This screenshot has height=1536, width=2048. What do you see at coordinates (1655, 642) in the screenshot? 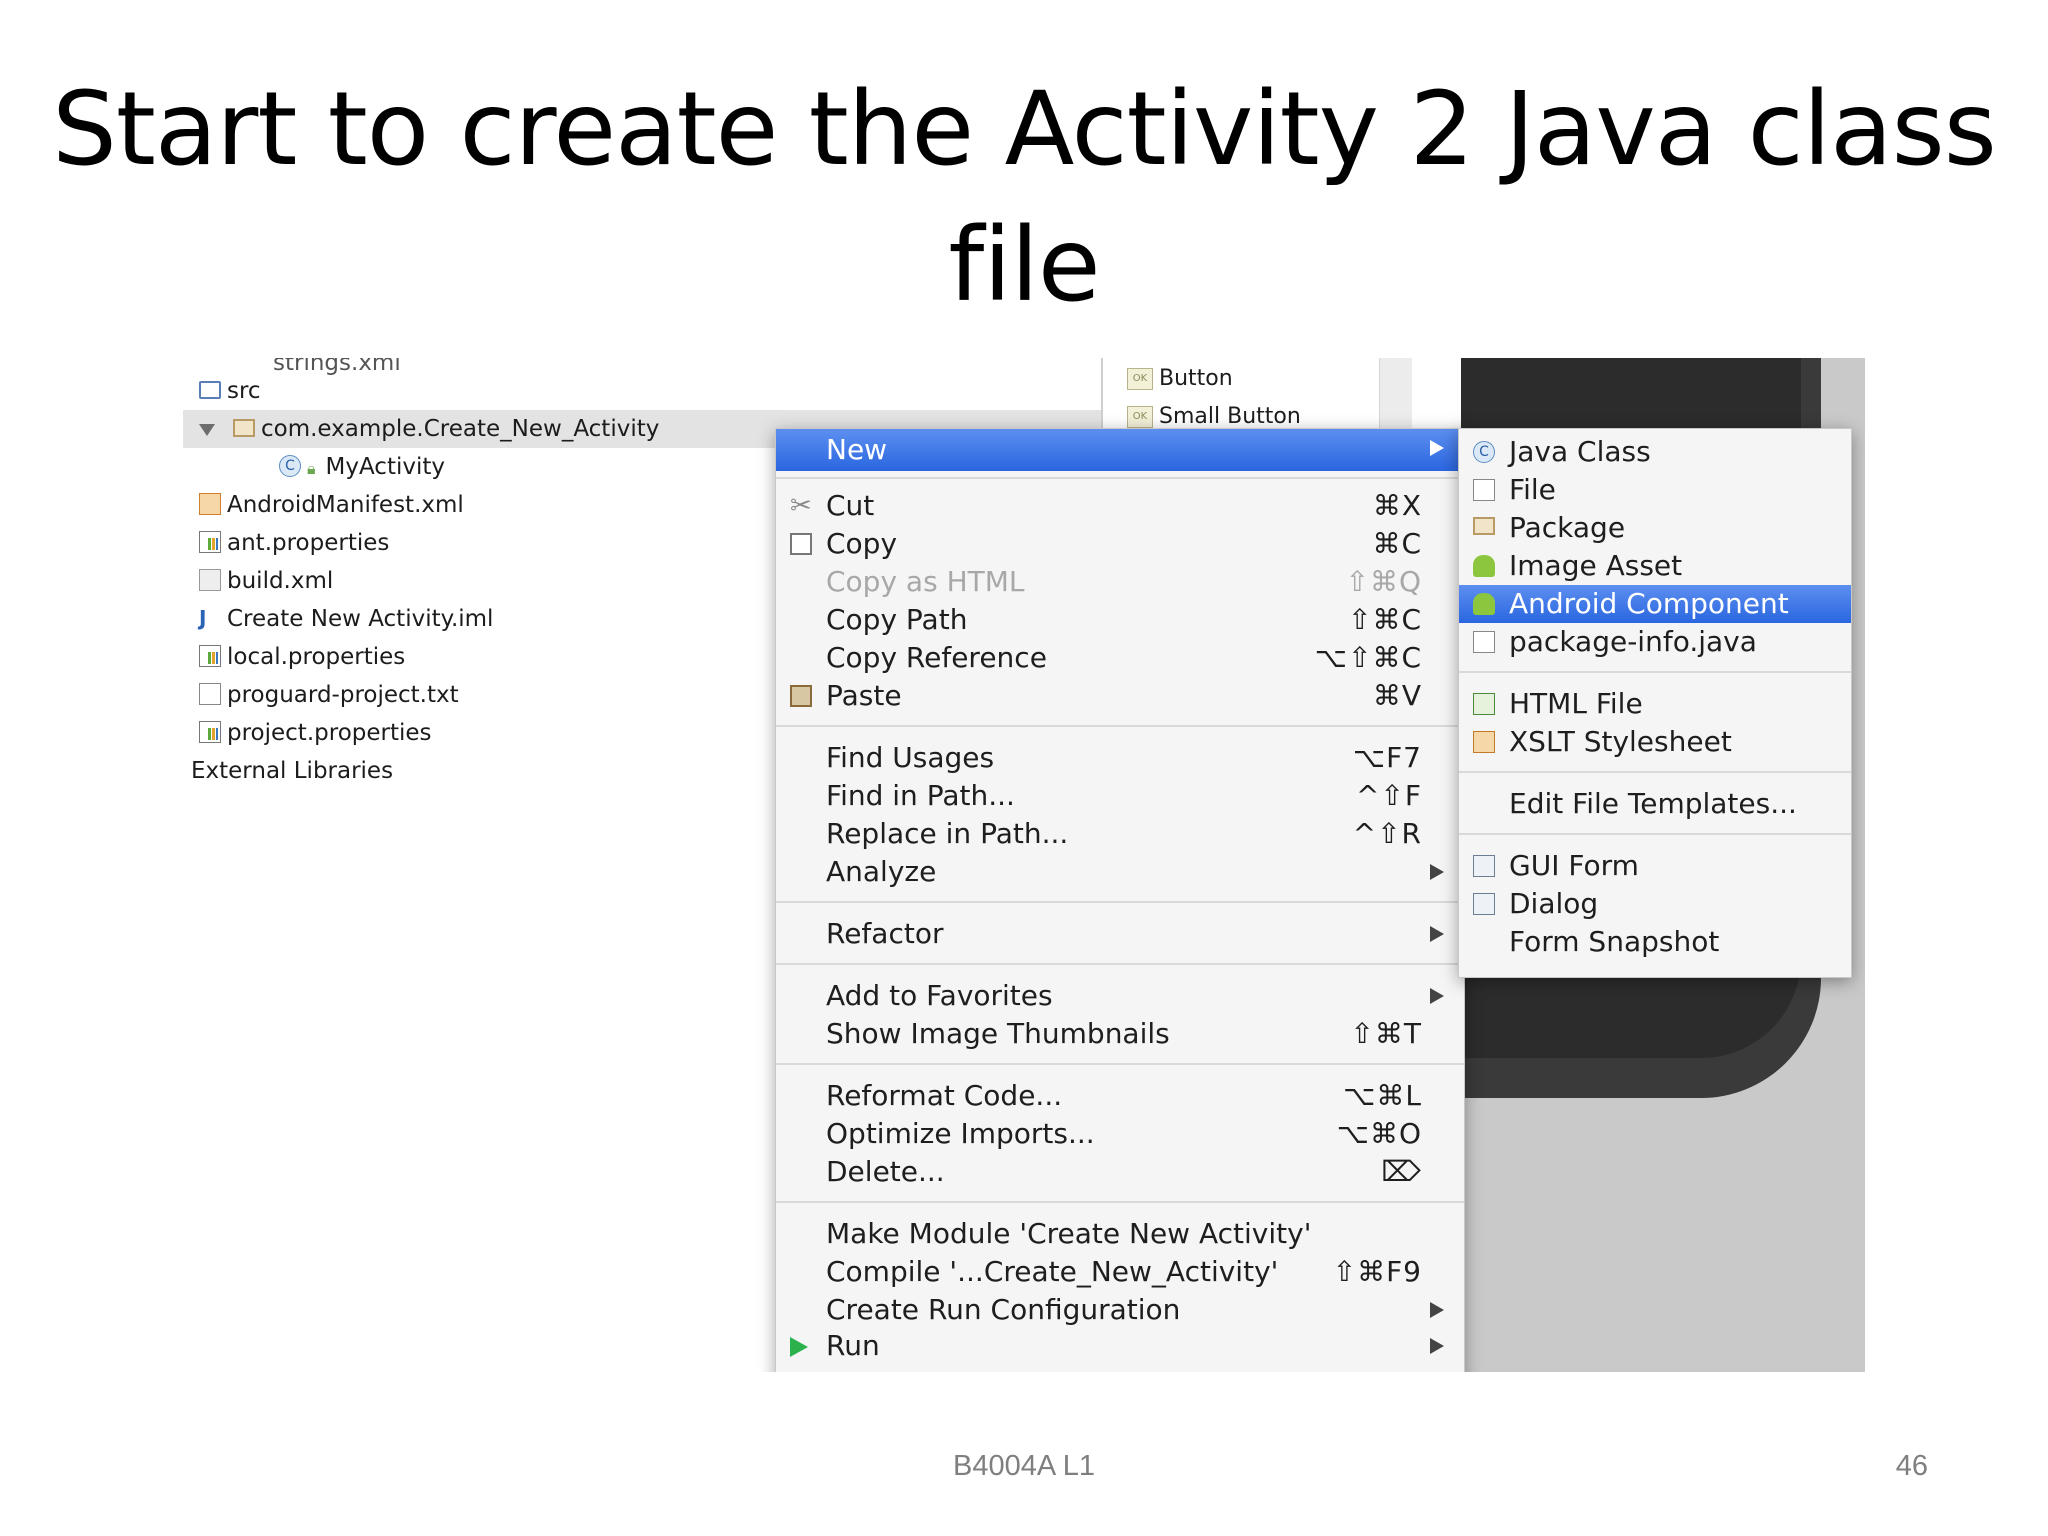
I see `submenu-item-package-info: package-info.java` at bounding box center [1655, 642].